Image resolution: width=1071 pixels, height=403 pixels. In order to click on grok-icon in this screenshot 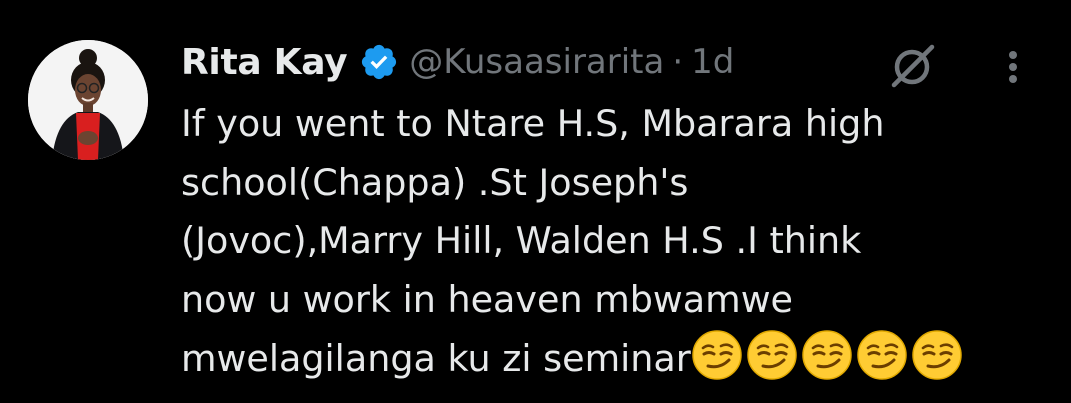, I will do `click(913, 66)`.